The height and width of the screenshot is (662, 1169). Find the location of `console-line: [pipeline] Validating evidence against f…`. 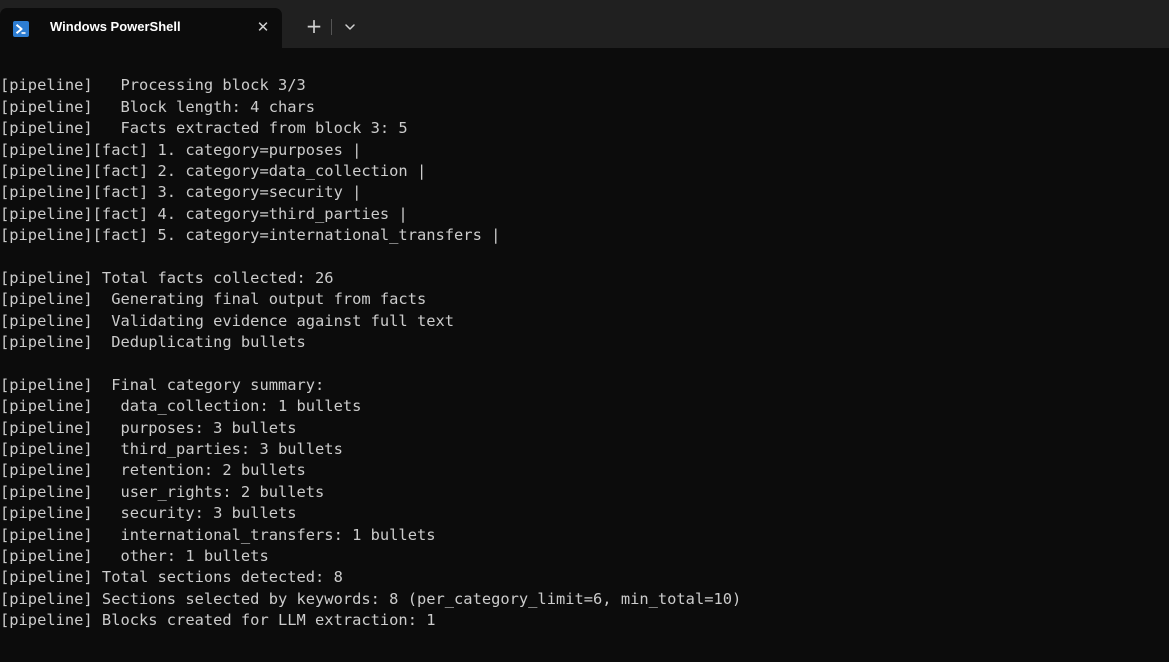

console-line: [pipeline] Validating evidence against f… is located at coordinates (227, 320).